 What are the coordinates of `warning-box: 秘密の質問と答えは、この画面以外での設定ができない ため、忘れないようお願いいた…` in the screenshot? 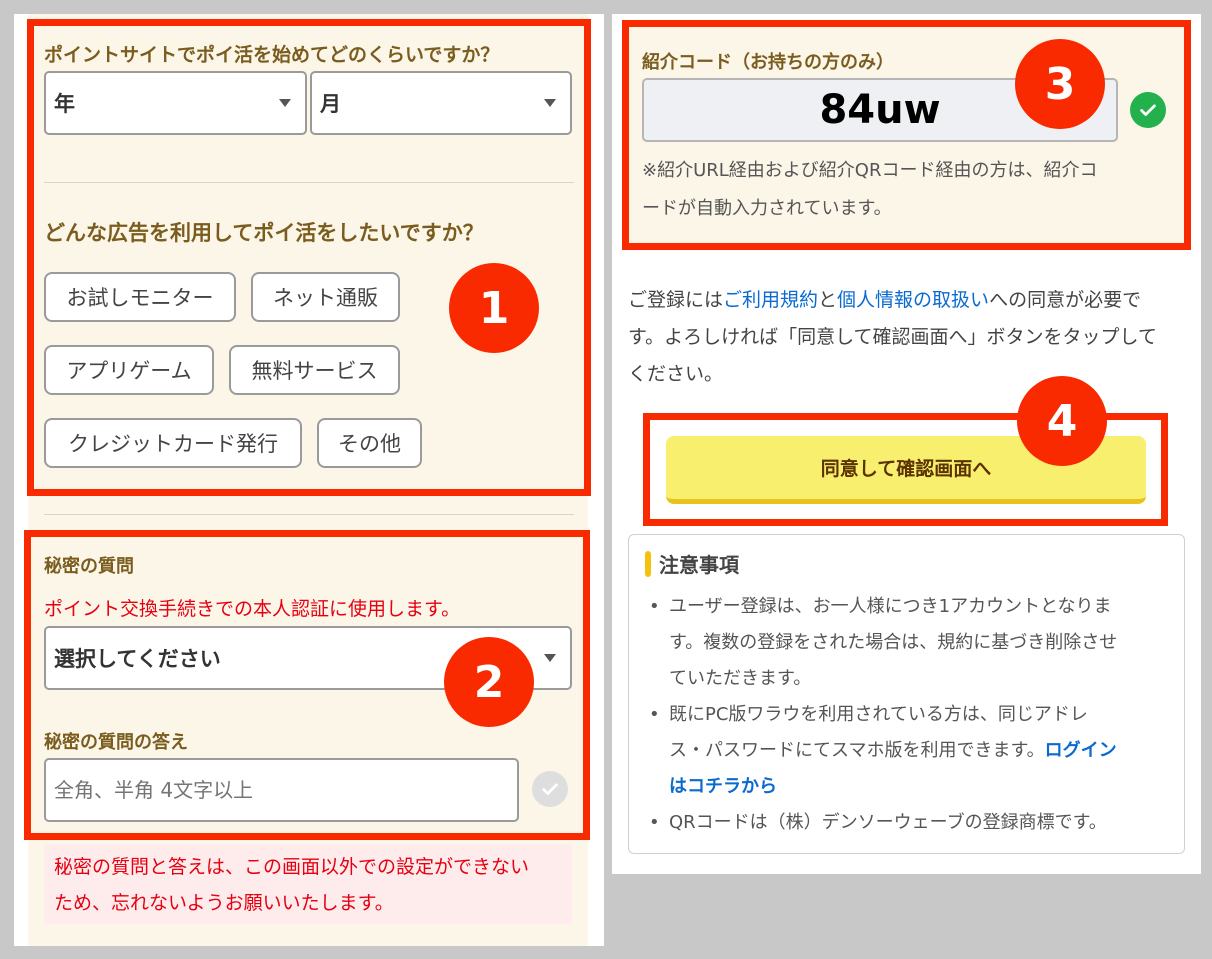 It's located at (308, 884).